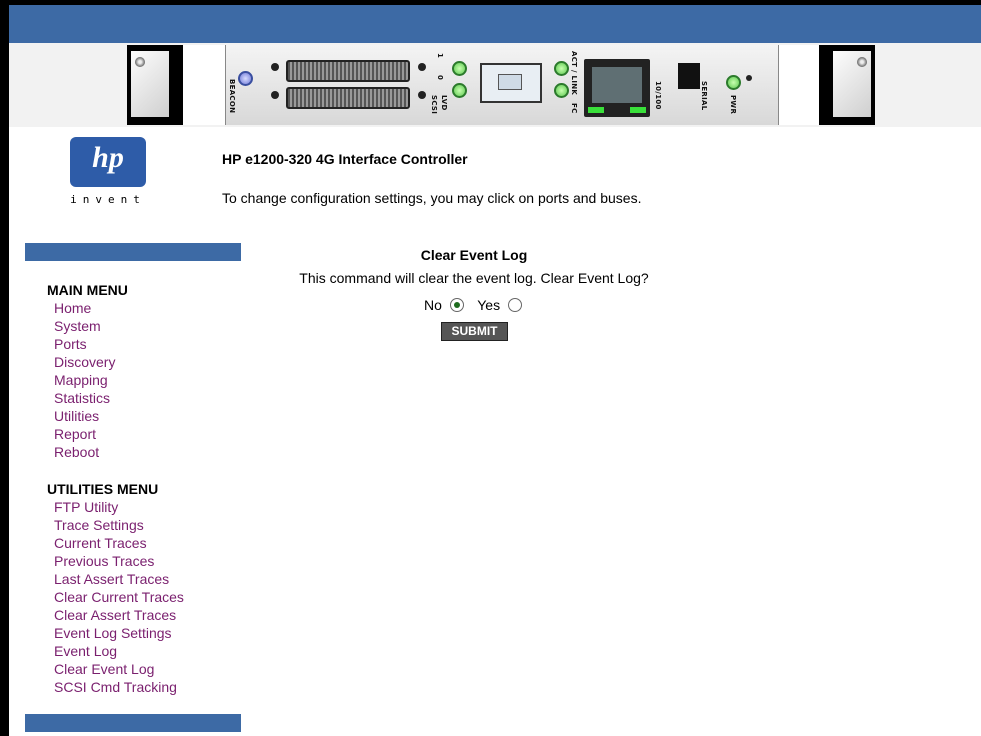 The width and height of the screenshot is (981, 736). Describe the element at coordinates (474, 255) in the screenshot. I see `dialog-title: Clear Event Log` at that location.